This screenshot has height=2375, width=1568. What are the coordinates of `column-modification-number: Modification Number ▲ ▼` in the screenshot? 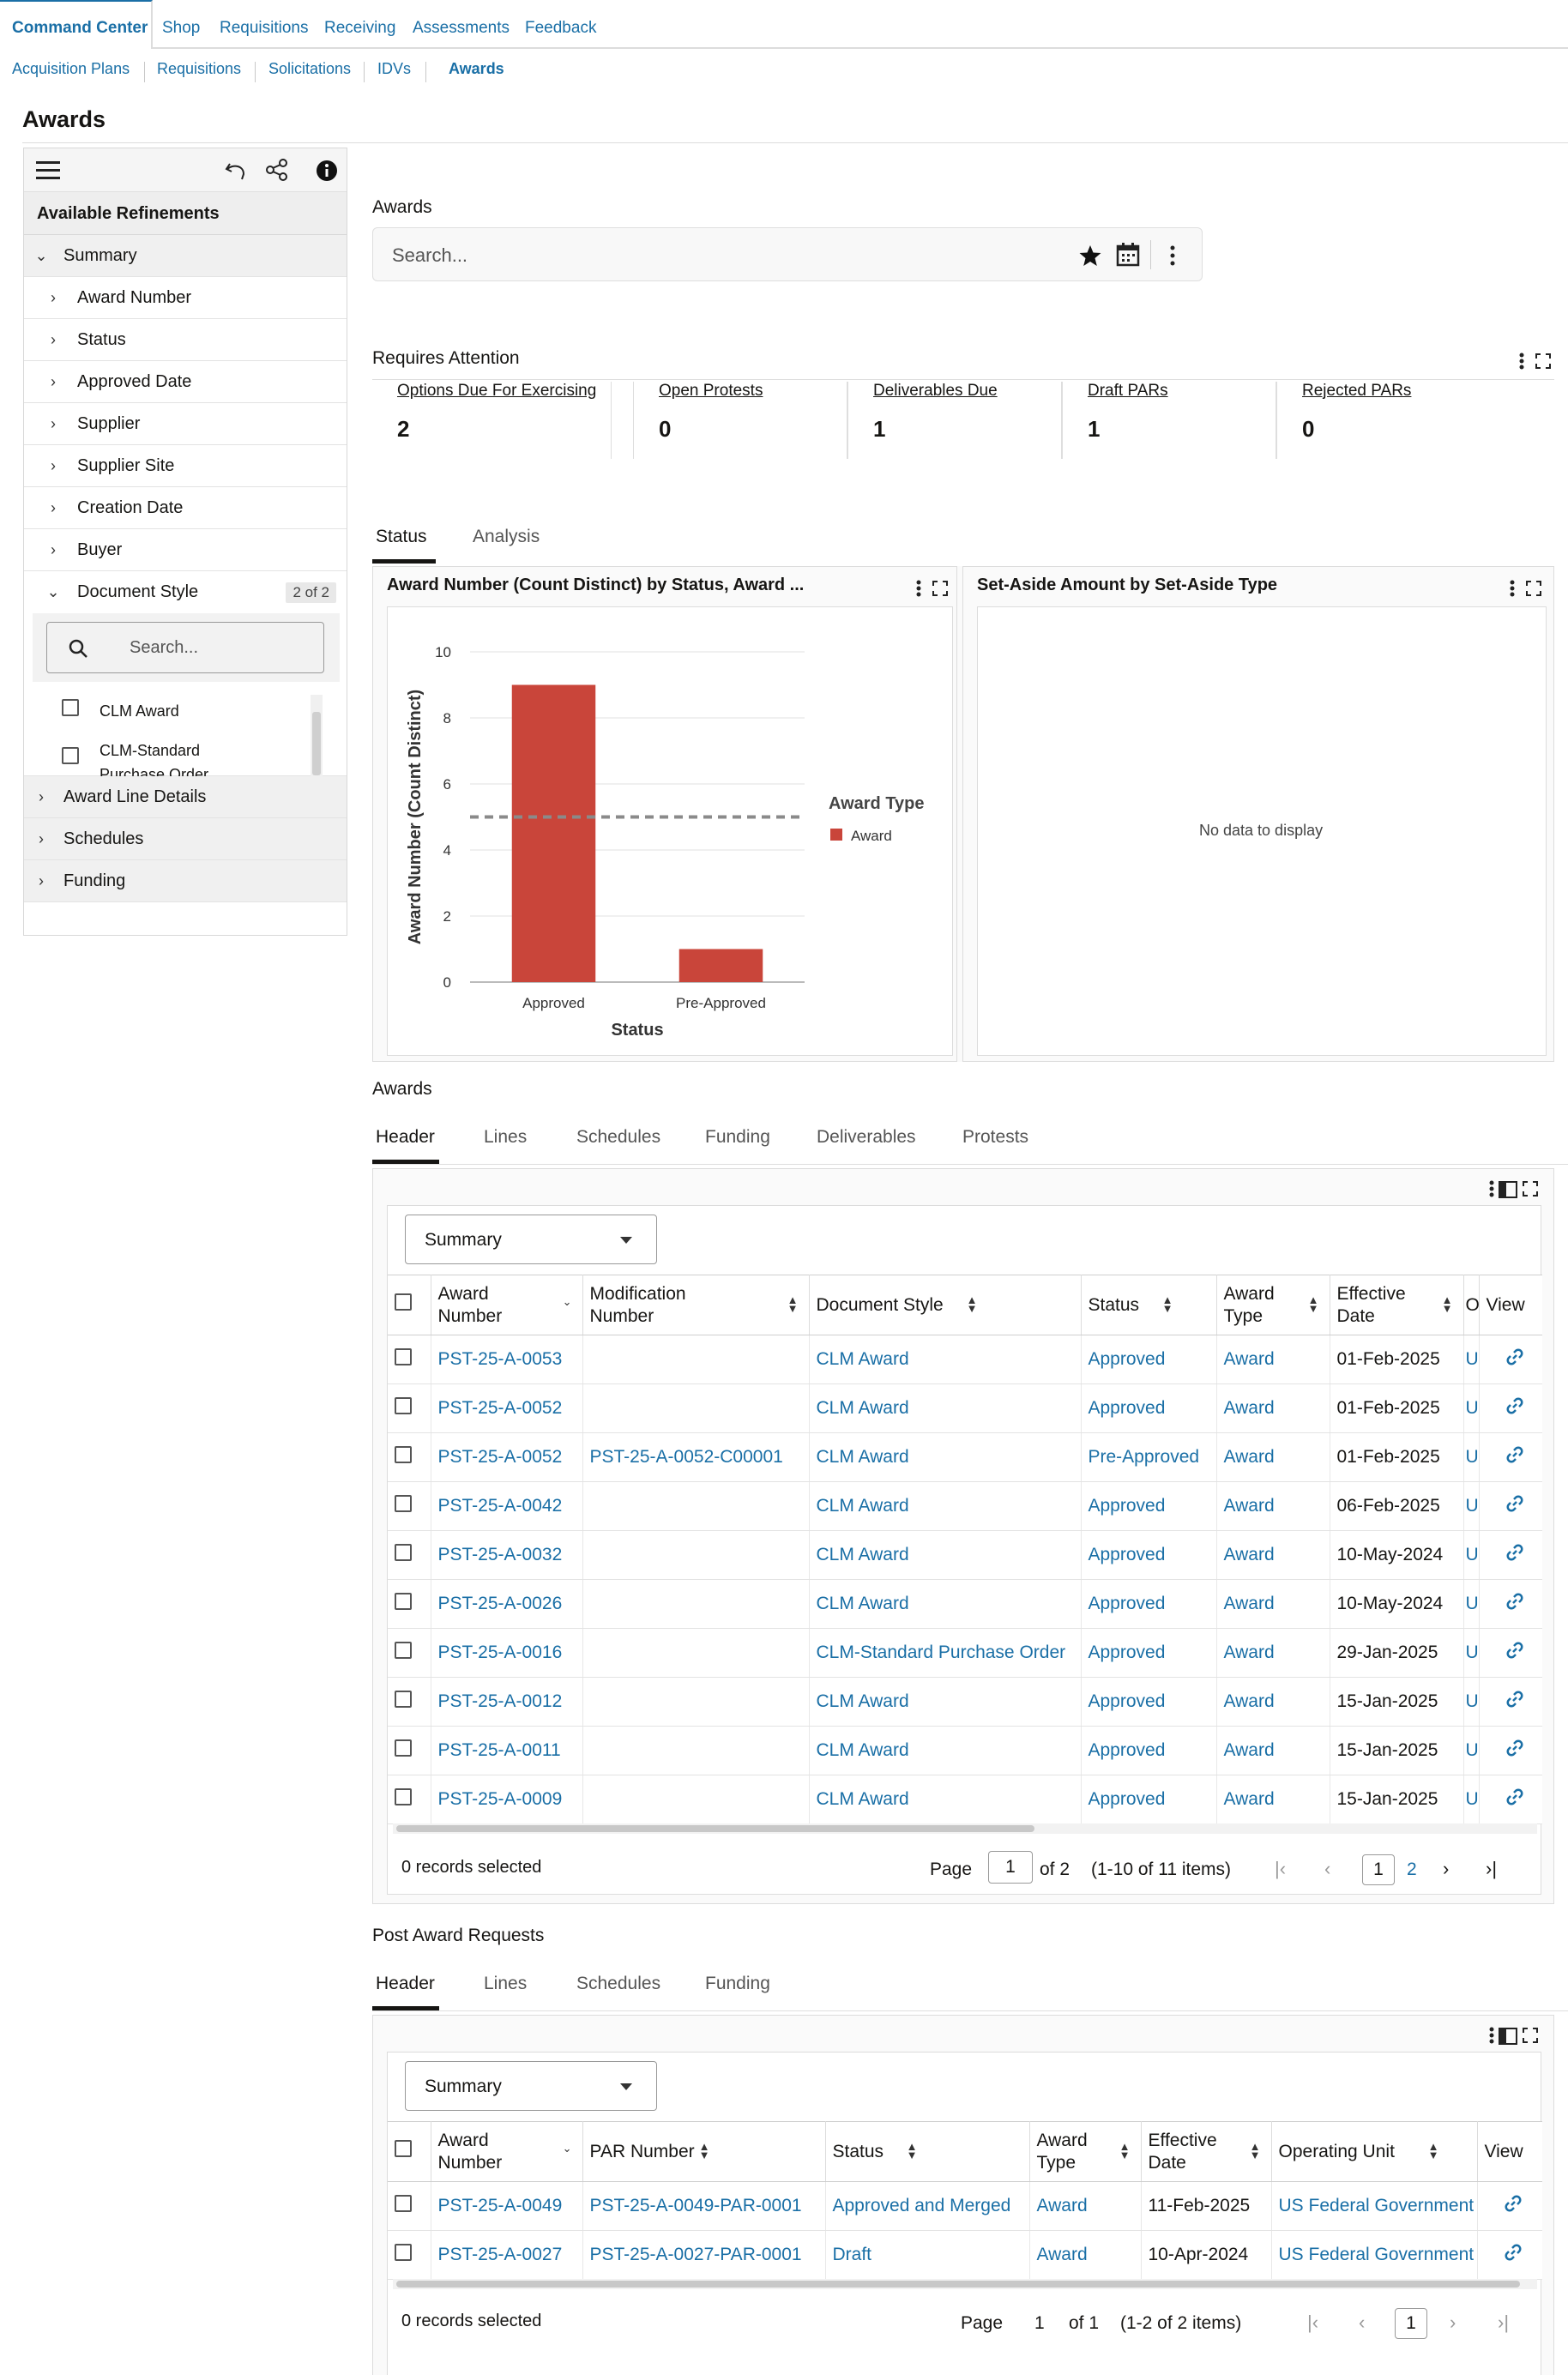 It's located at (696, 1305).